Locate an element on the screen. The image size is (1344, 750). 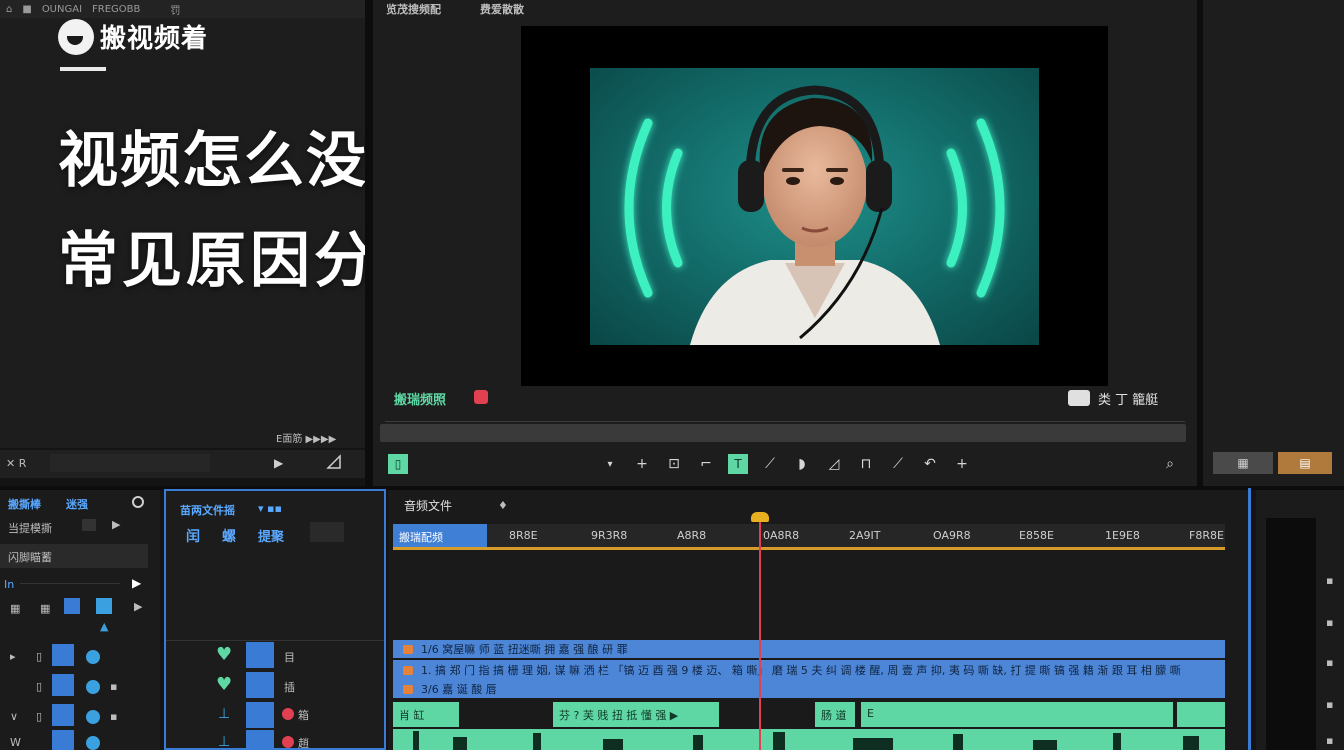
list-view-button: ▤ is located at coordinates (1305, 463).